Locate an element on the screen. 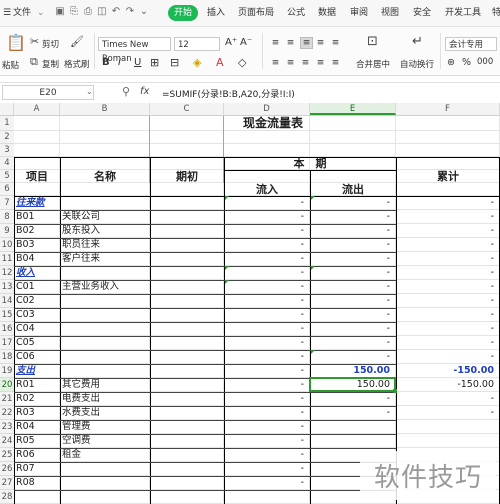 The height and width of the screenshot is (504, 500). distribute-icon: ≡ is located at coordinates (335, 63).